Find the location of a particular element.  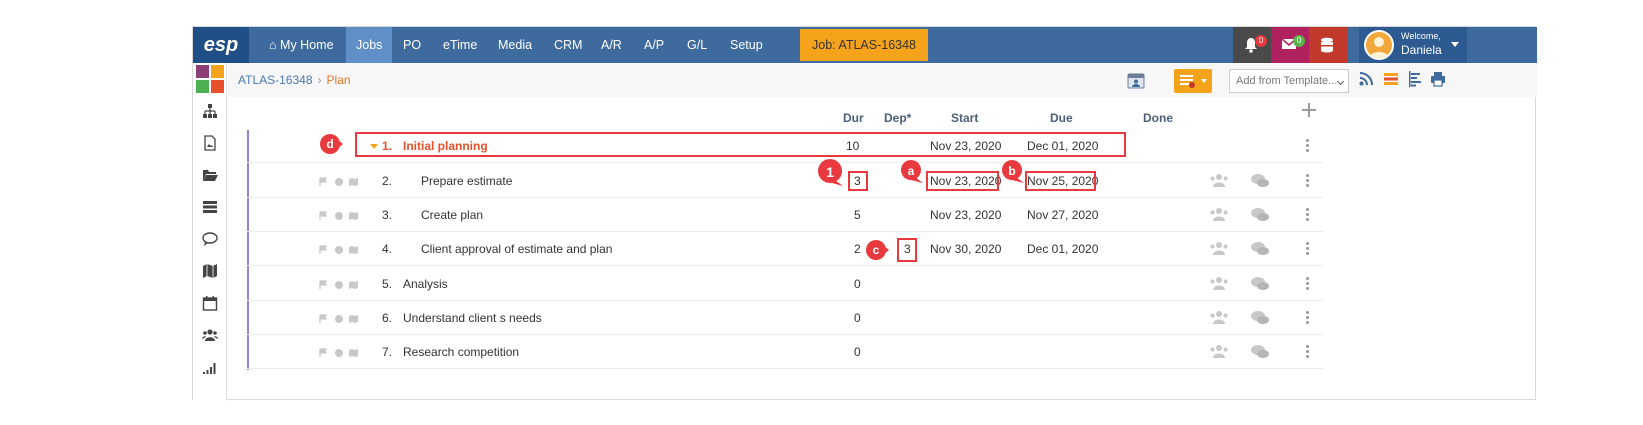

layers-list-icon is located at coordinates (1391, 79).